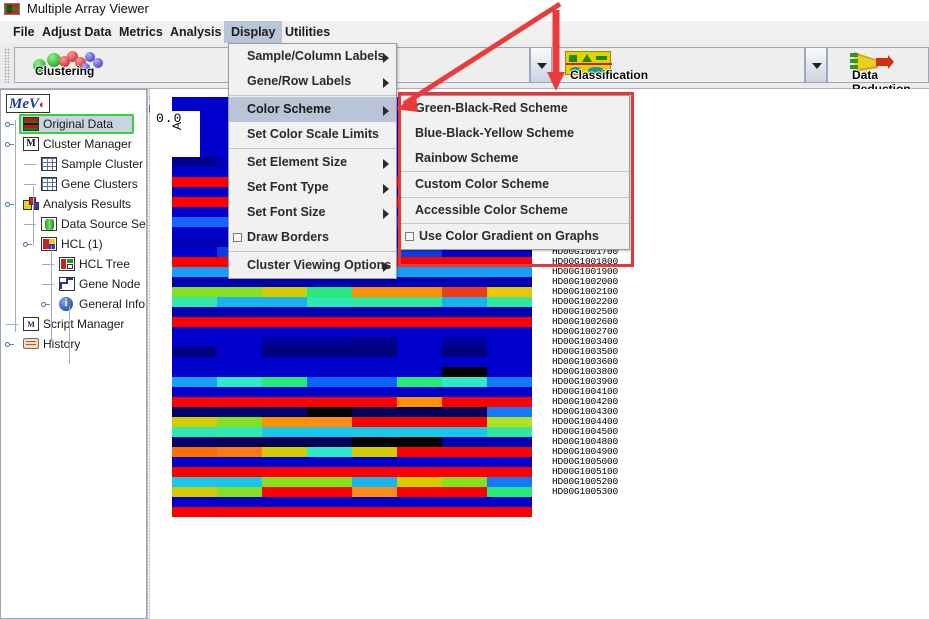 Image resolution: width=929 pixels, height=619 pixels. What do you see at coordinates (515, 210) in the screenshot?
I see `submenu-item-accessible-color-scheme: Accessible Color Scheme` at bounding box center [515, 210].